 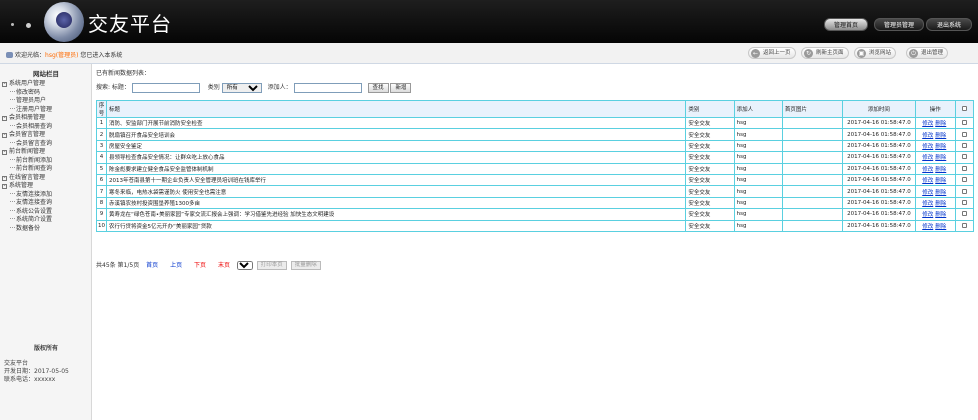 I want to click on select-all-checkbox, so click(x=964, y=108).